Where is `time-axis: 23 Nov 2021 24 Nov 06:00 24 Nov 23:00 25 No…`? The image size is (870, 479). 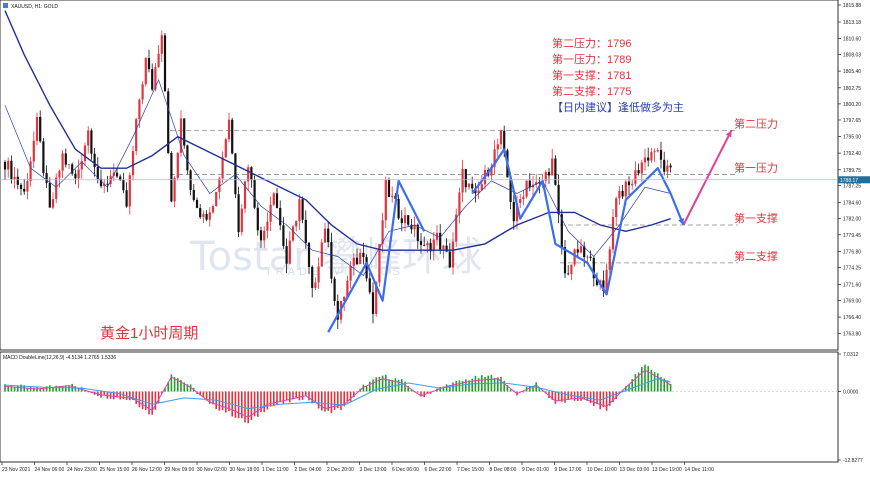 time-axis: 23 Nov 2021 24 Nov 06:00 24 Nov 23:00 25 No… is located at coordinates (358, 467).